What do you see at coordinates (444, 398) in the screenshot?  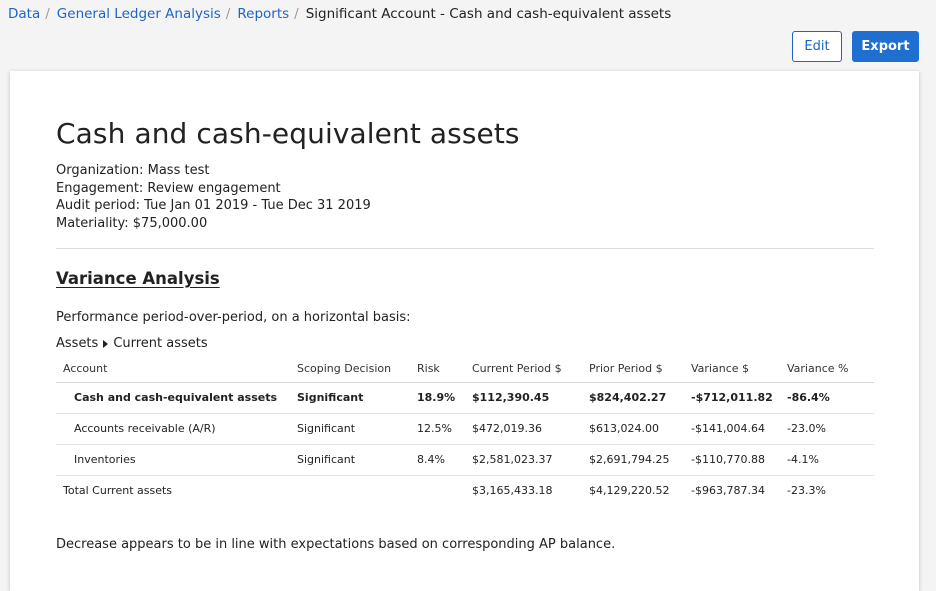 I see `risk-cell: 18.9%` at bounding box center [444, 398].